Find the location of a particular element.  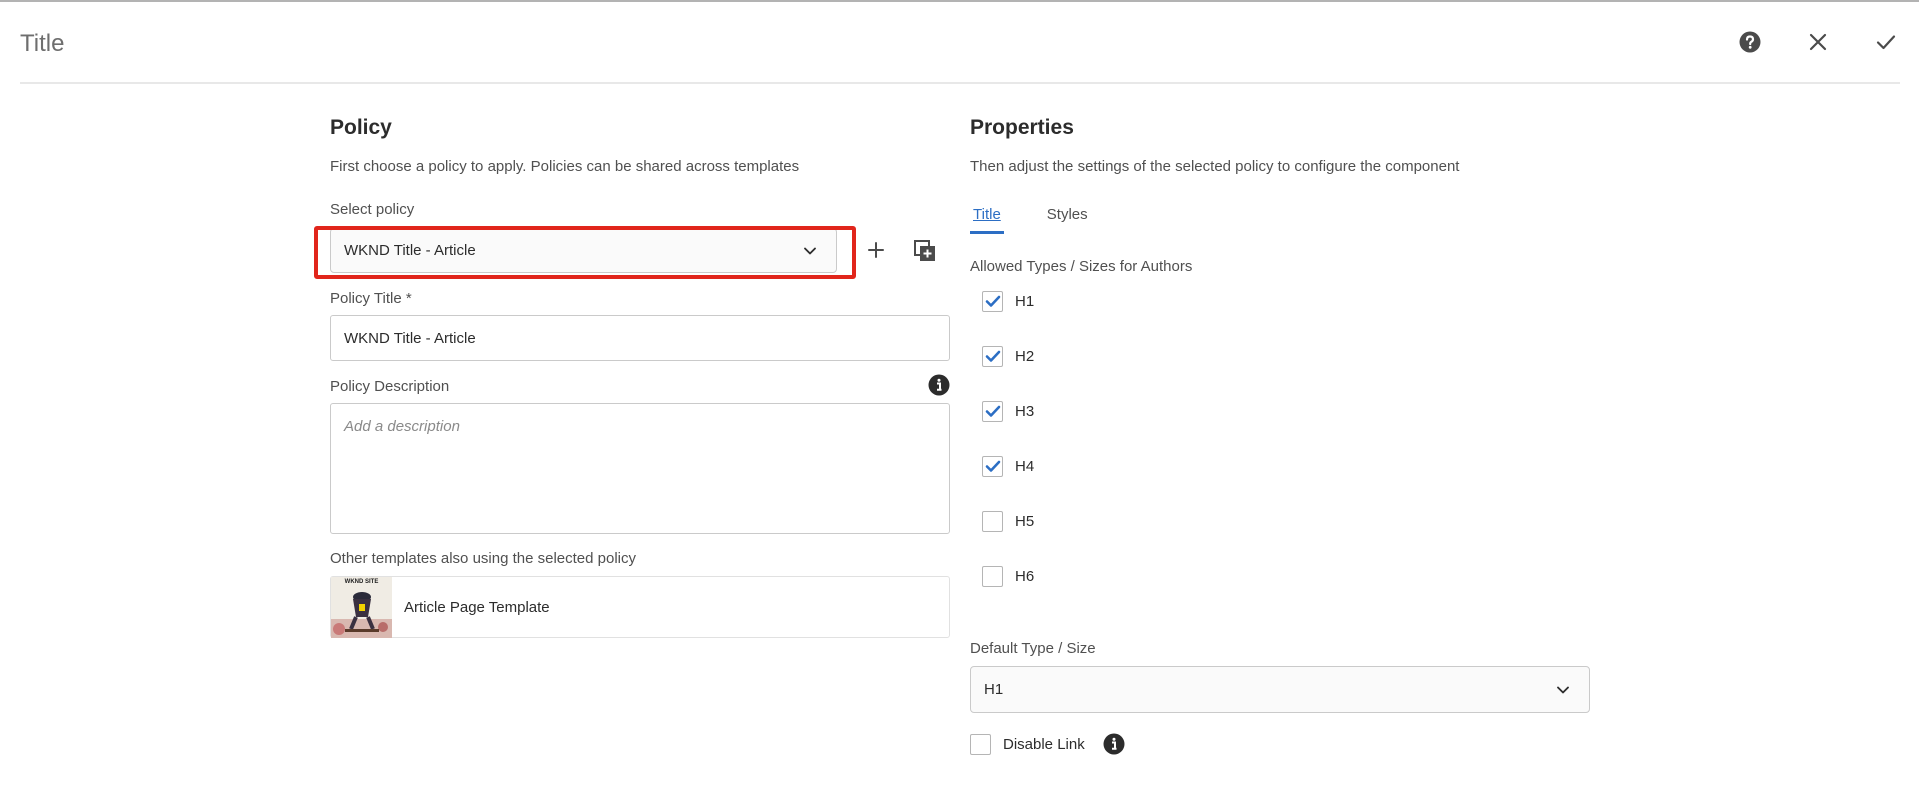

policy-description-info-button is located at coordinates (939, 385).